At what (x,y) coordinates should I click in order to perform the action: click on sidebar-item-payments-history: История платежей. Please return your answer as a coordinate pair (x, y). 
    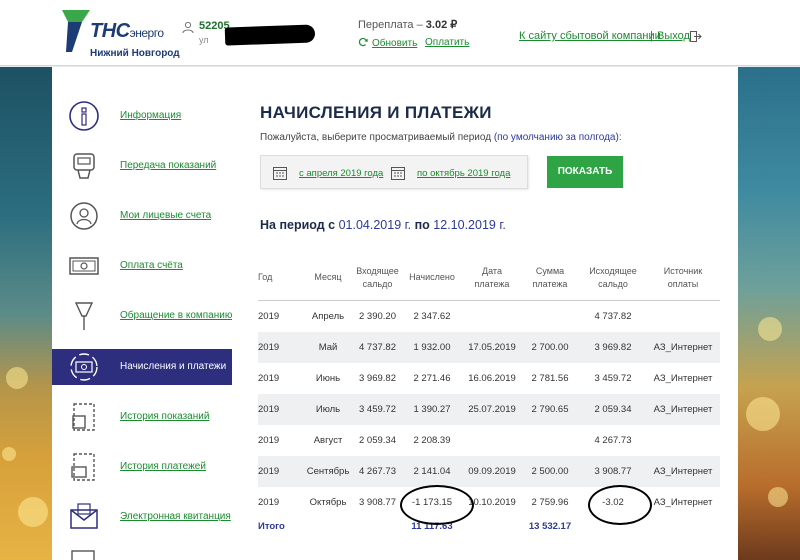
    Looking at the image, I should click on (142, 467).